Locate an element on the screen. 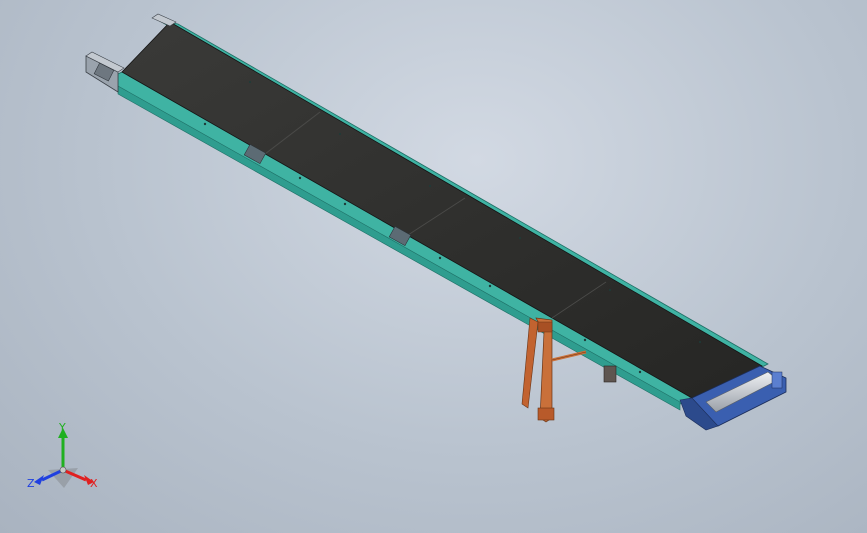 Image resolution: width=867 pixels, height=533 pixels. view-orientation-triad: Y X Z is located at coordinates (62, 455).